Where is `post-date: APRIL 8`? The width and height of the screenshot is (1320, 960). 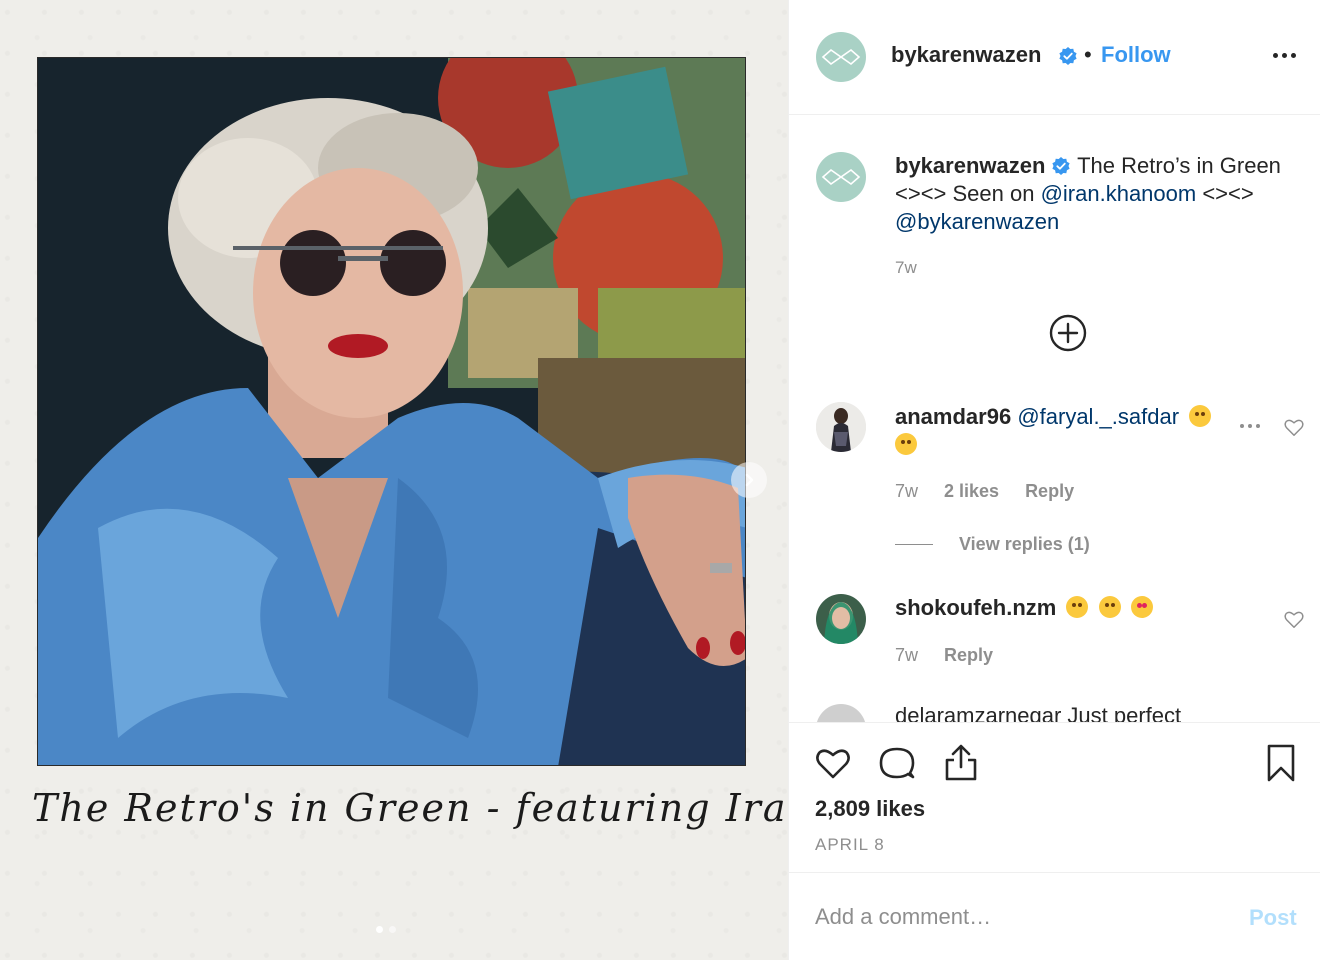
post-date: APRIL 8 is located at coordinates (850, 845).